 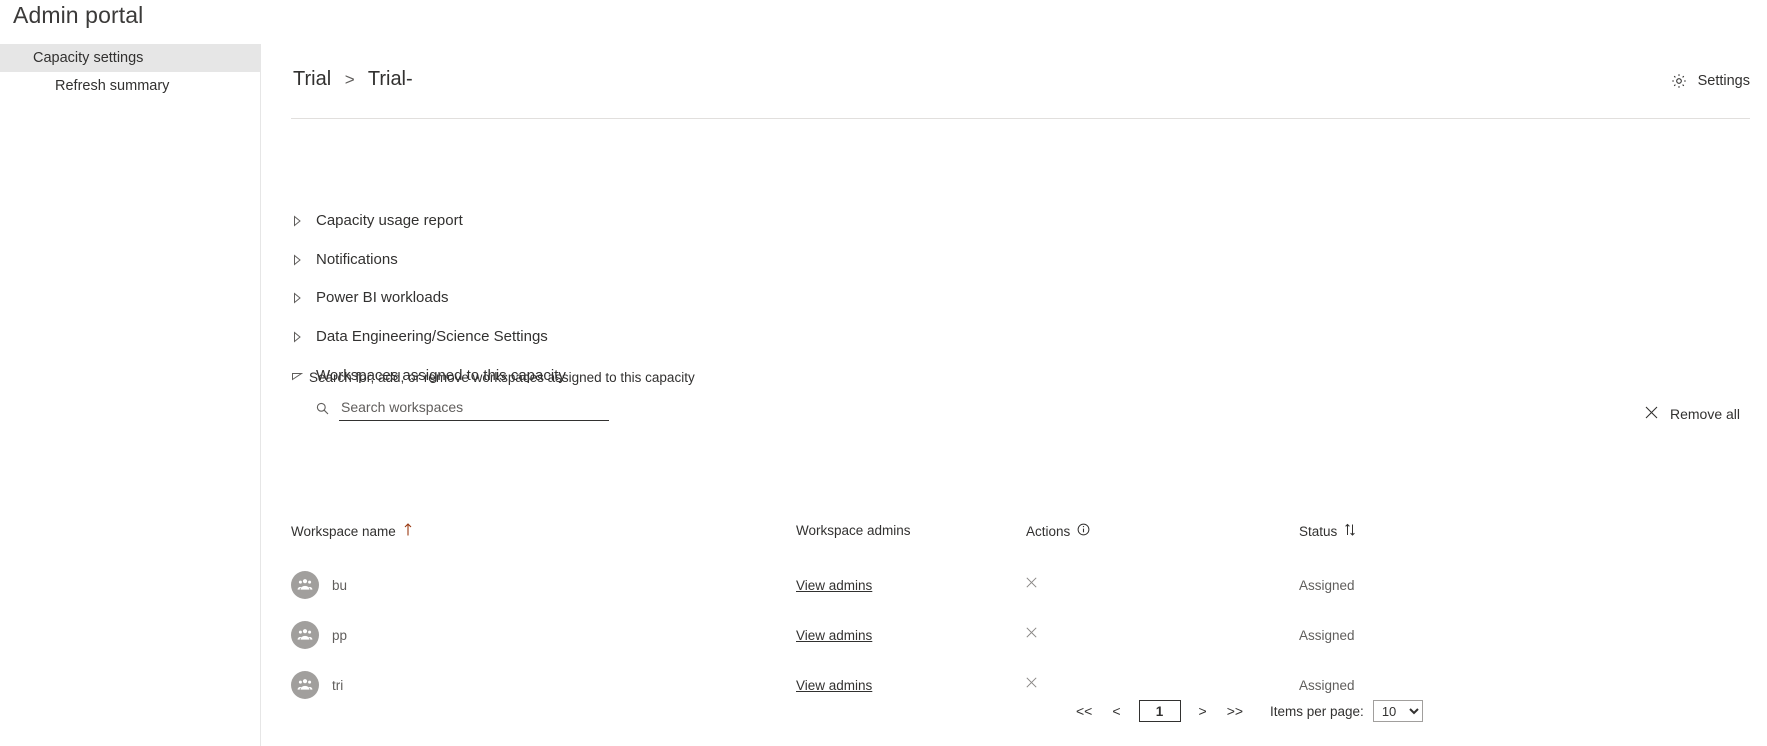 I want to click on section-label: Data Engineering/Science Settings, so click(x=432, y=336).